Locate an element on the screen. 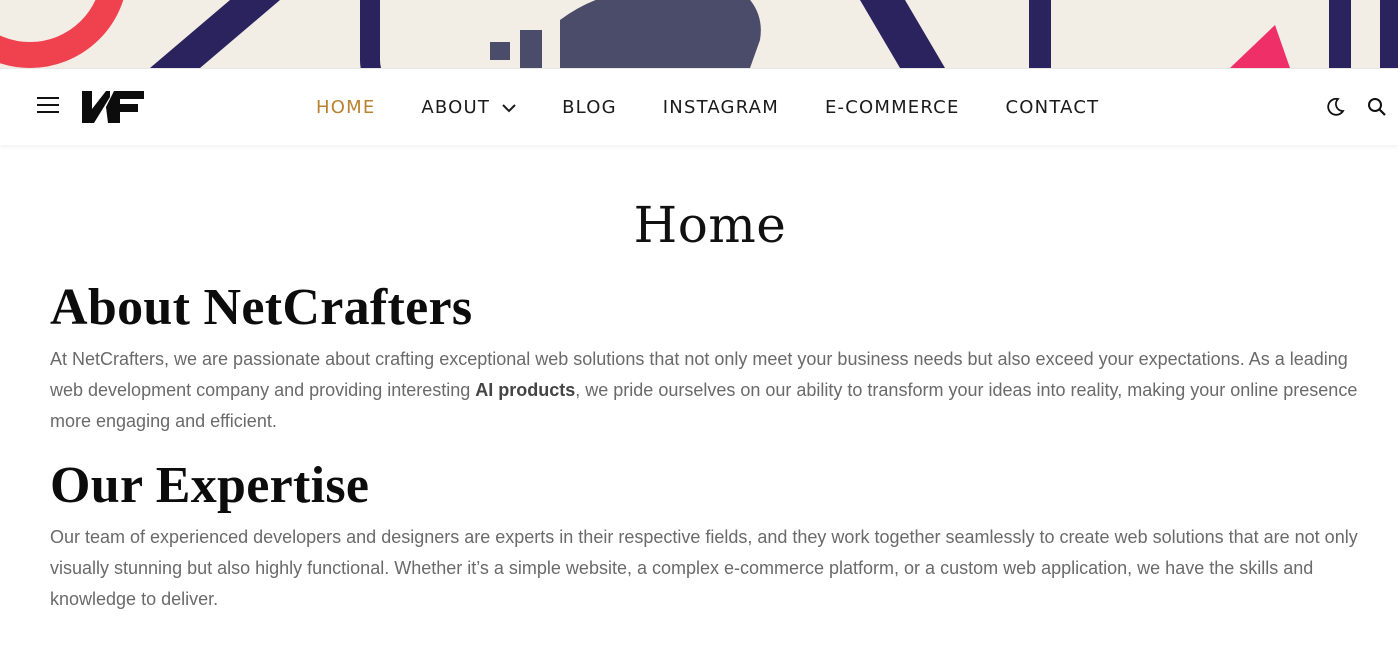 The height and width of the screenshot is (671, 1398). section-heading-expertise: Our Expertise is located at coordinates (210, 485).